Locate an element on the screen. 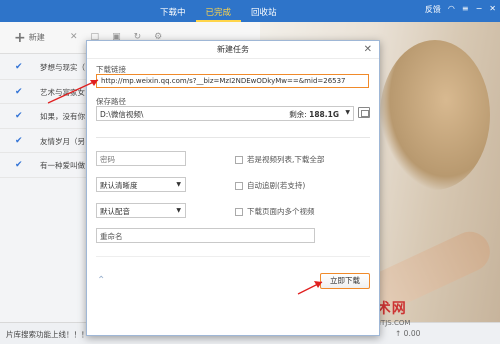 This screenshot has height=344, width=500. download-all-list-checkbox: 若是视频列表,下载全部 is located at coordinates (279, 159).